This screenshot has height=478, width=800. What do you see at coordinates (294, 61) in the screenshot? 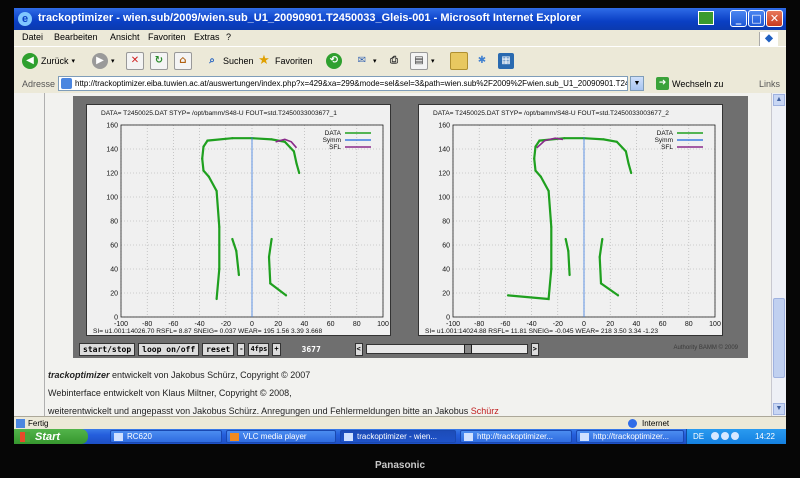
I see `favorites-label: Favoriten` at bounding box center [294, 61].